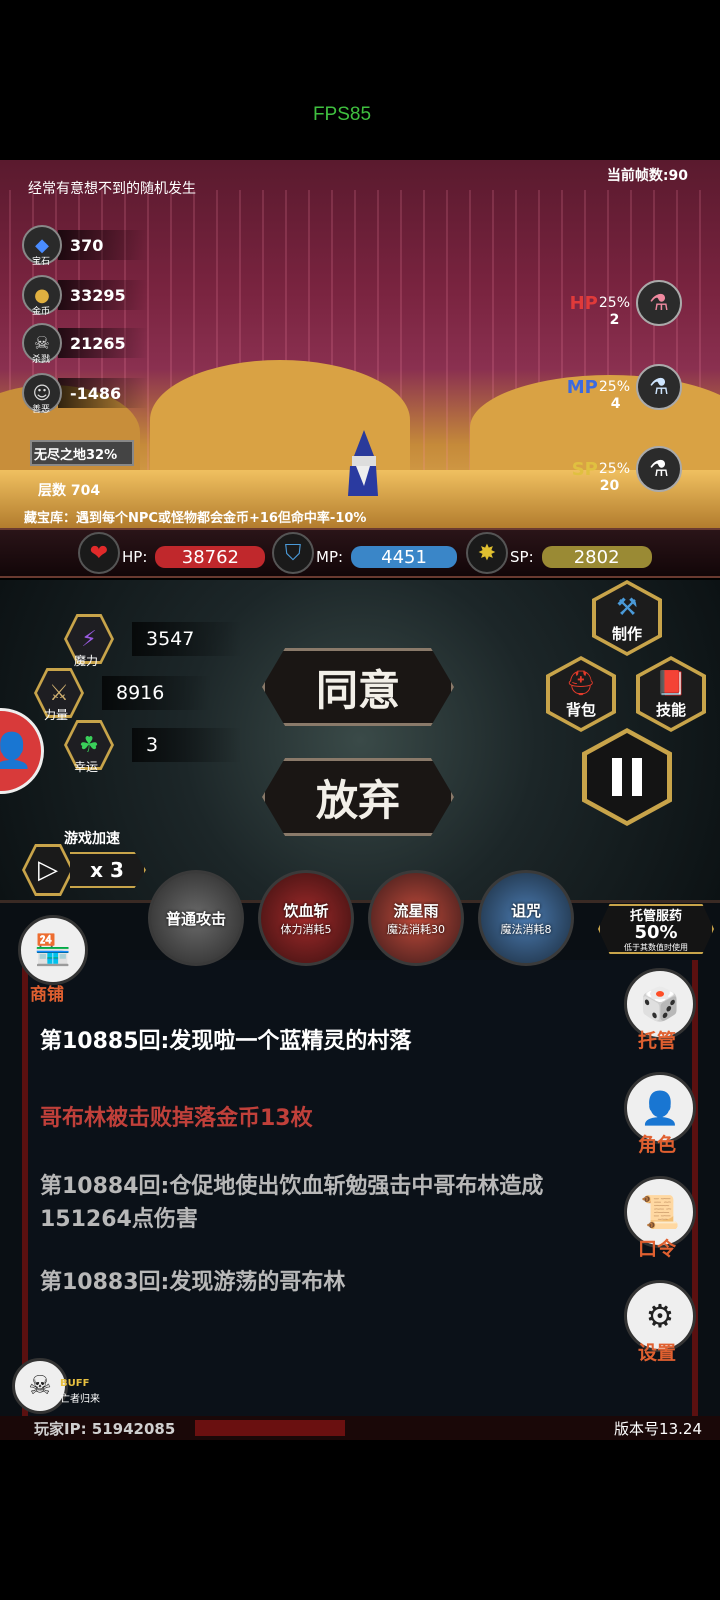 The image size is (720, 1600). What do you see at coordinates (153, 747) in the screenshot?
I see `attr-luck: ☘ 幸运 3` at bounding box center [153, 747].